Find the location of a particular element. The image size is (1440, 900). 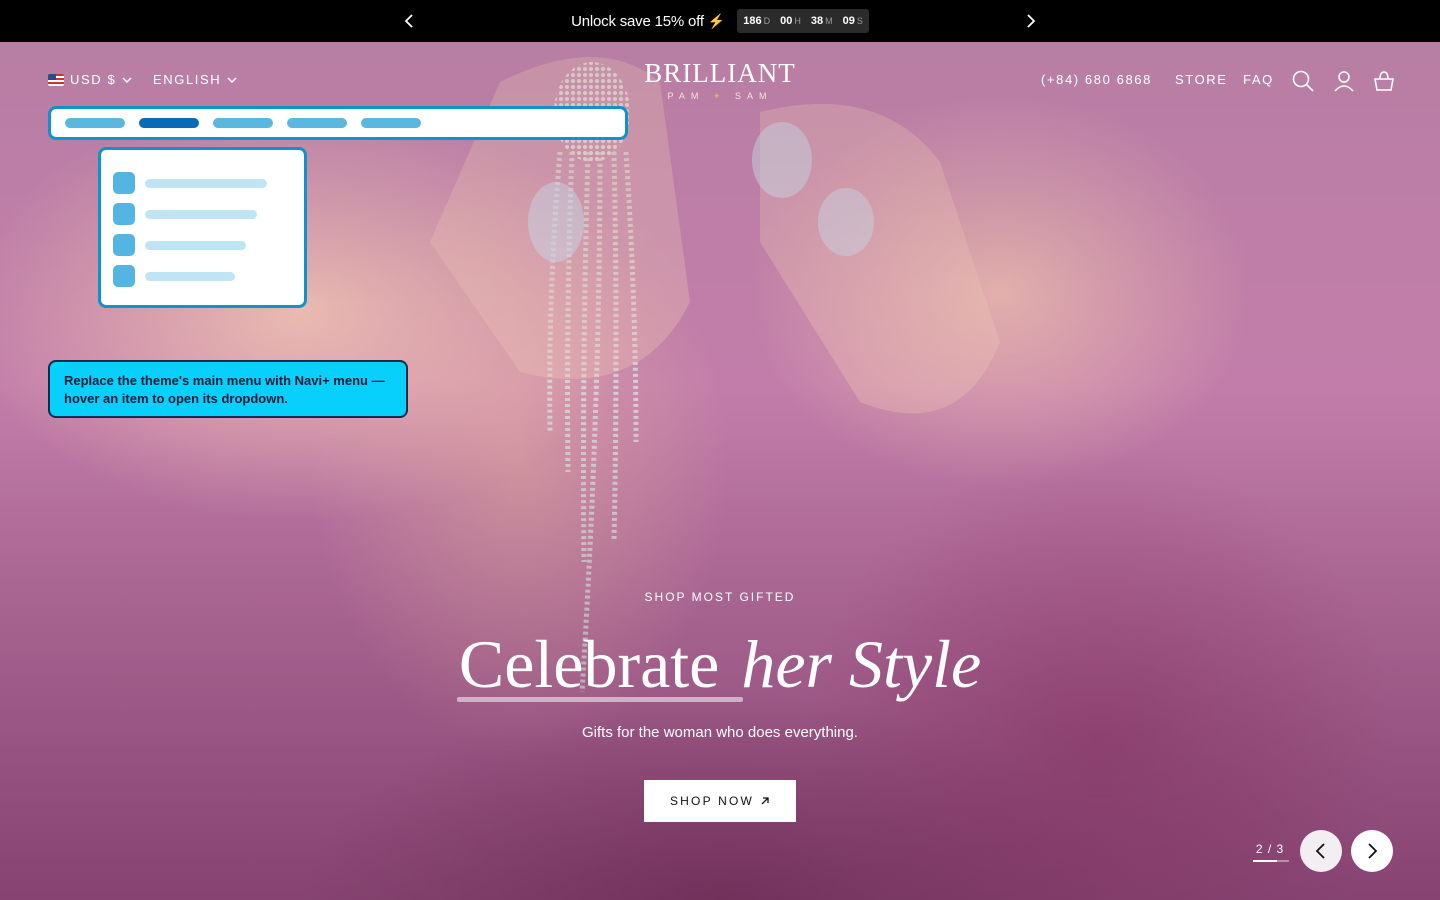

announcement-text: Unlock save 15% off is located at coordinates (637, 21).